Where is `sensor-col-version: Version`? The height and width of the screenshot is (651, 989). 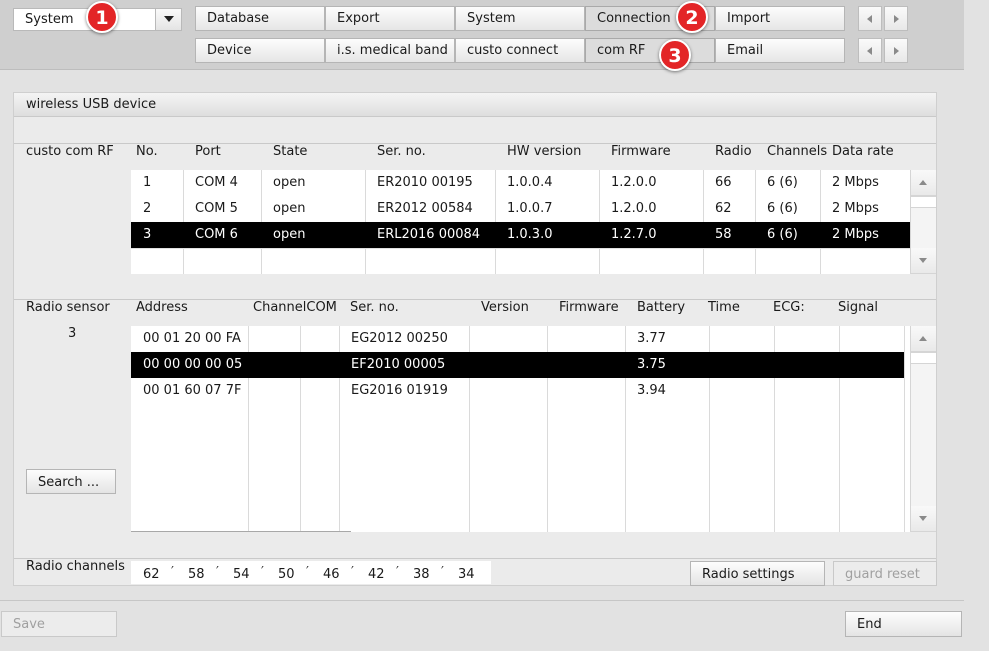 sensor-col-version: Version is located at coordinates (505, 307).